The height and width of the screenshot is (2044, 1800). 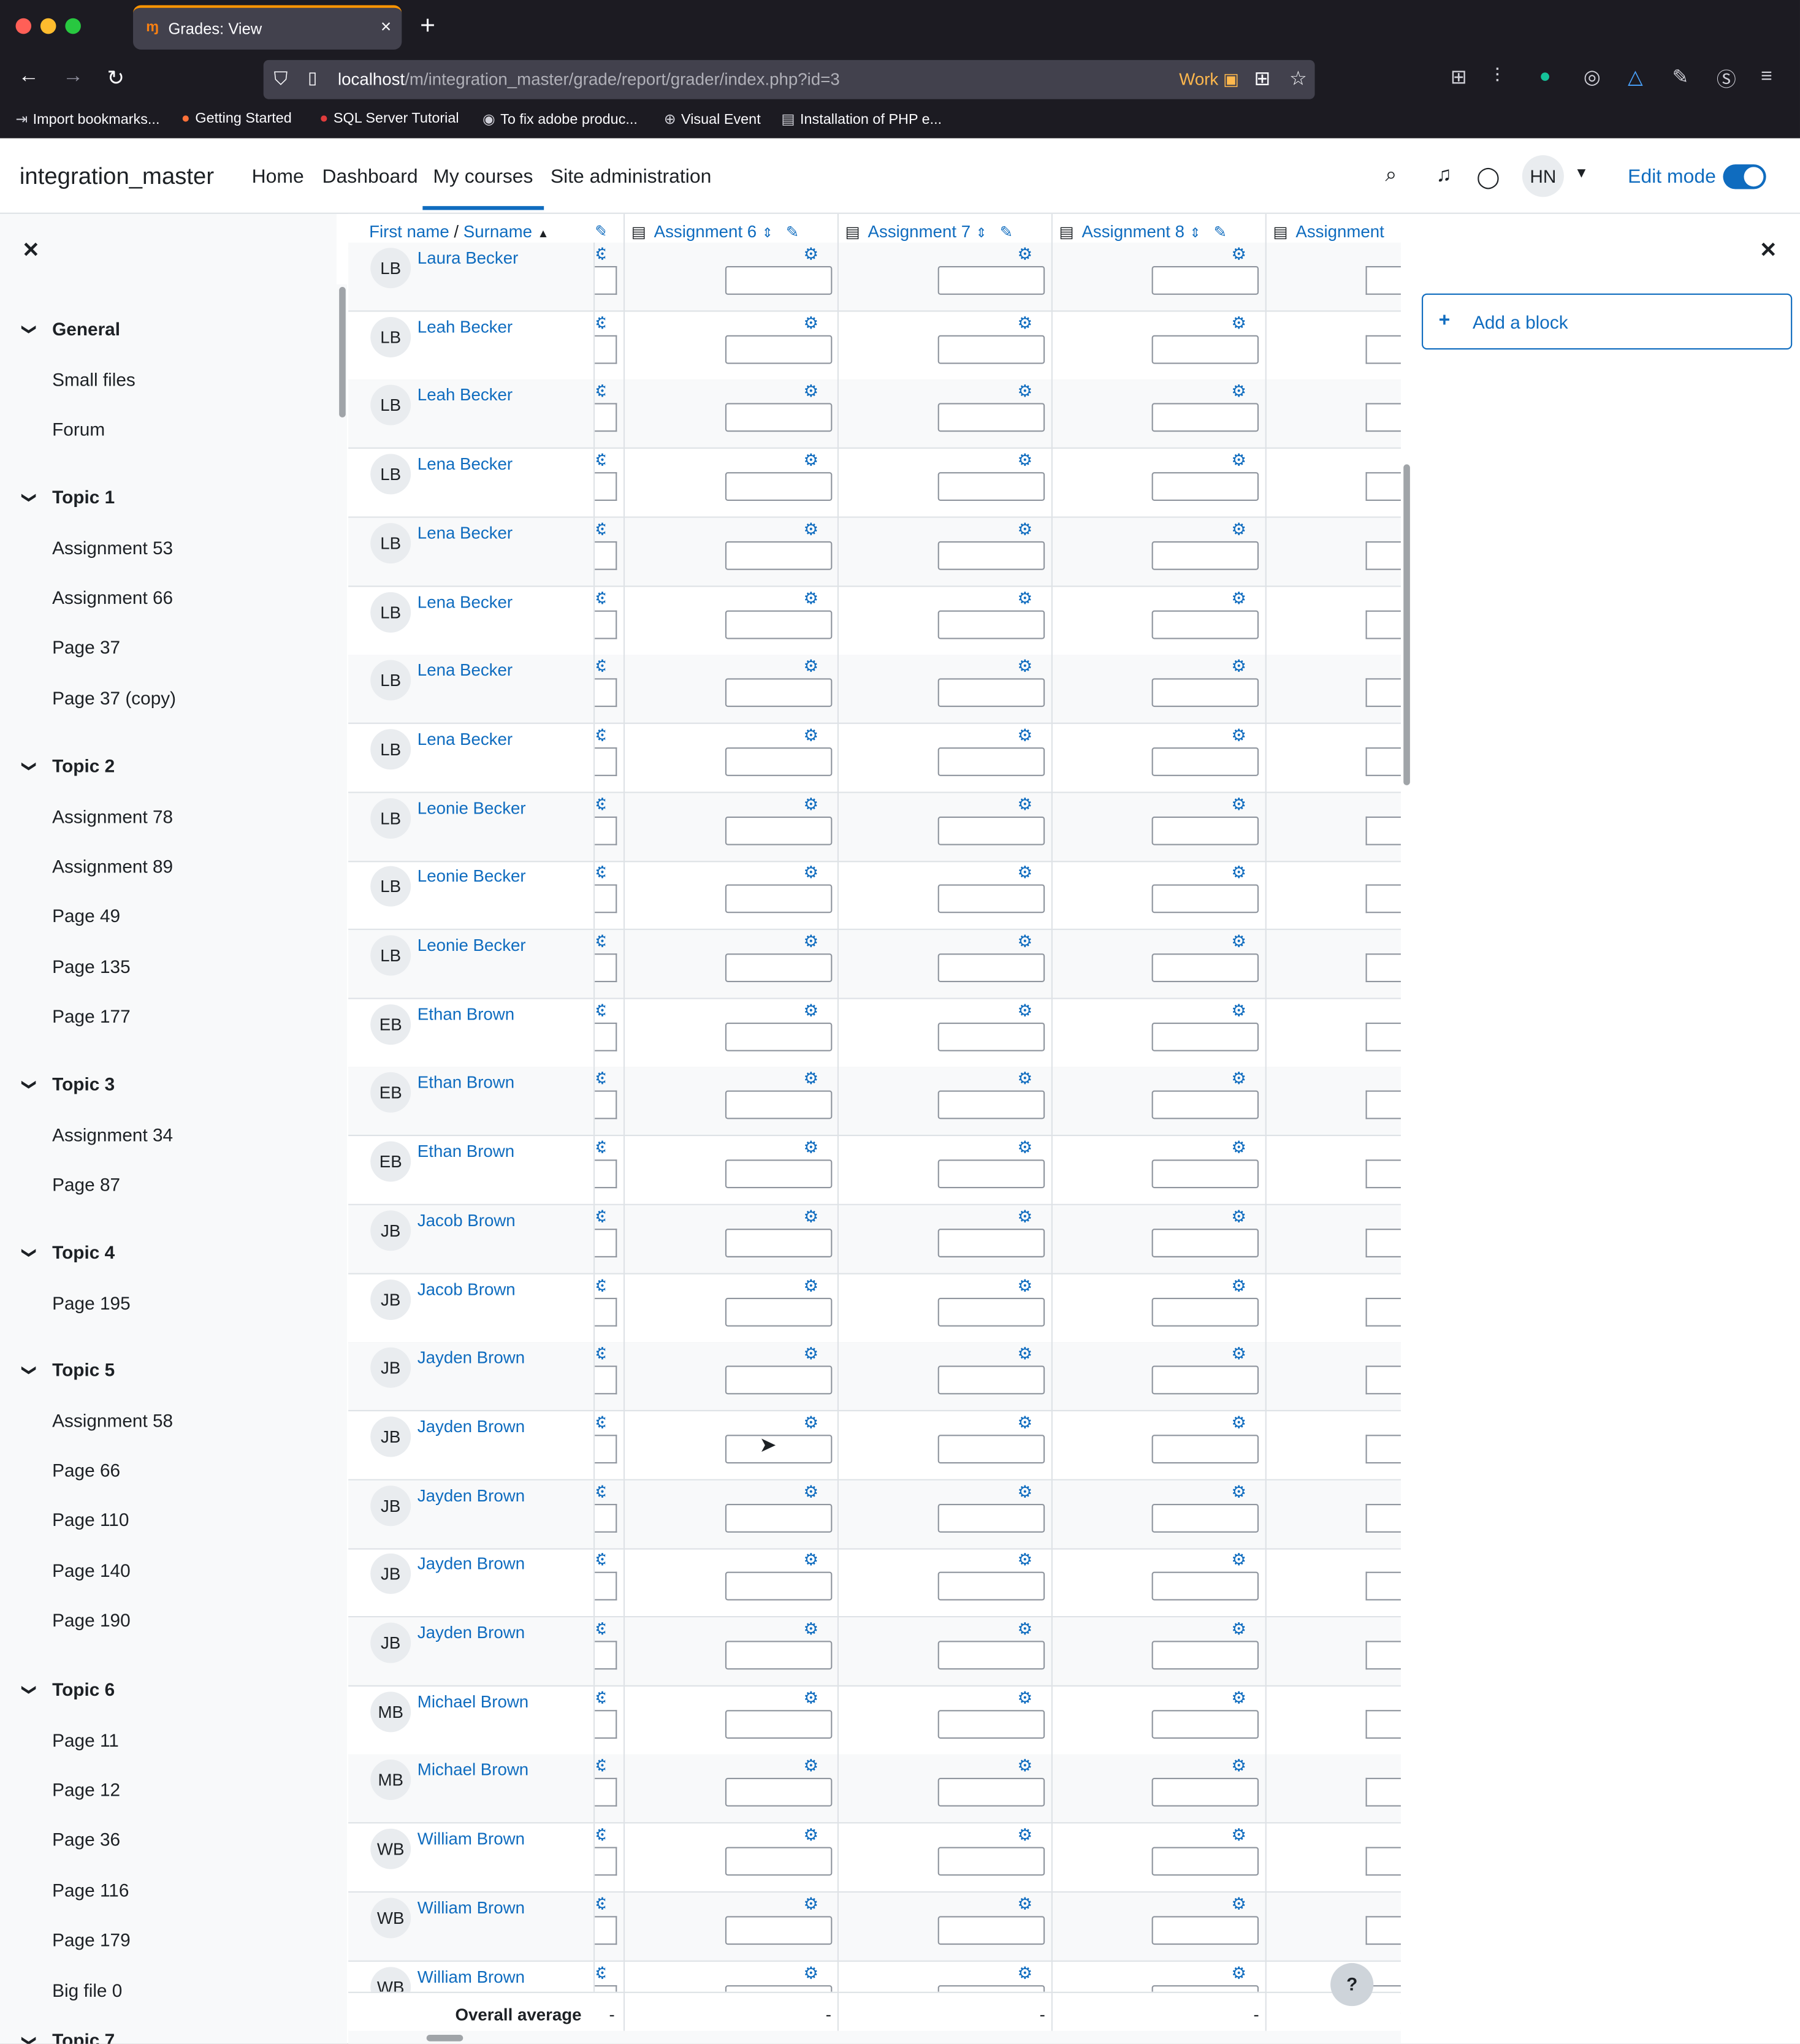 I want to click on edit-mode-toggle, so click(x=1744, y=176).